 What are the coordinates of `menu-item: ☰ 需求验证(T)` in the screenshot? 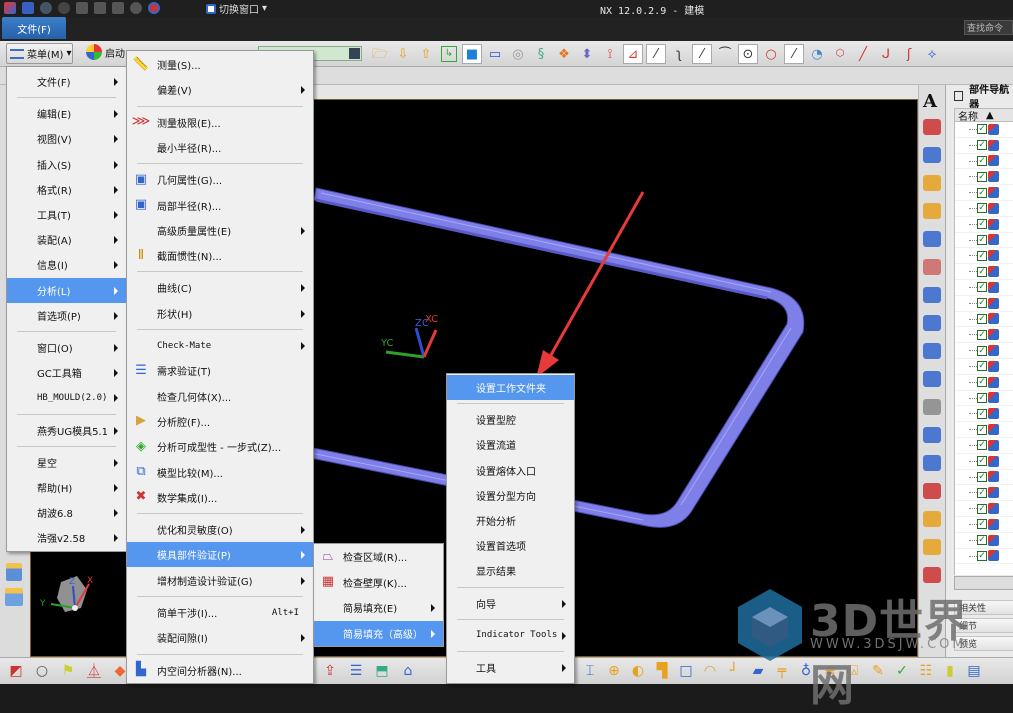 It's located at (220, 370).